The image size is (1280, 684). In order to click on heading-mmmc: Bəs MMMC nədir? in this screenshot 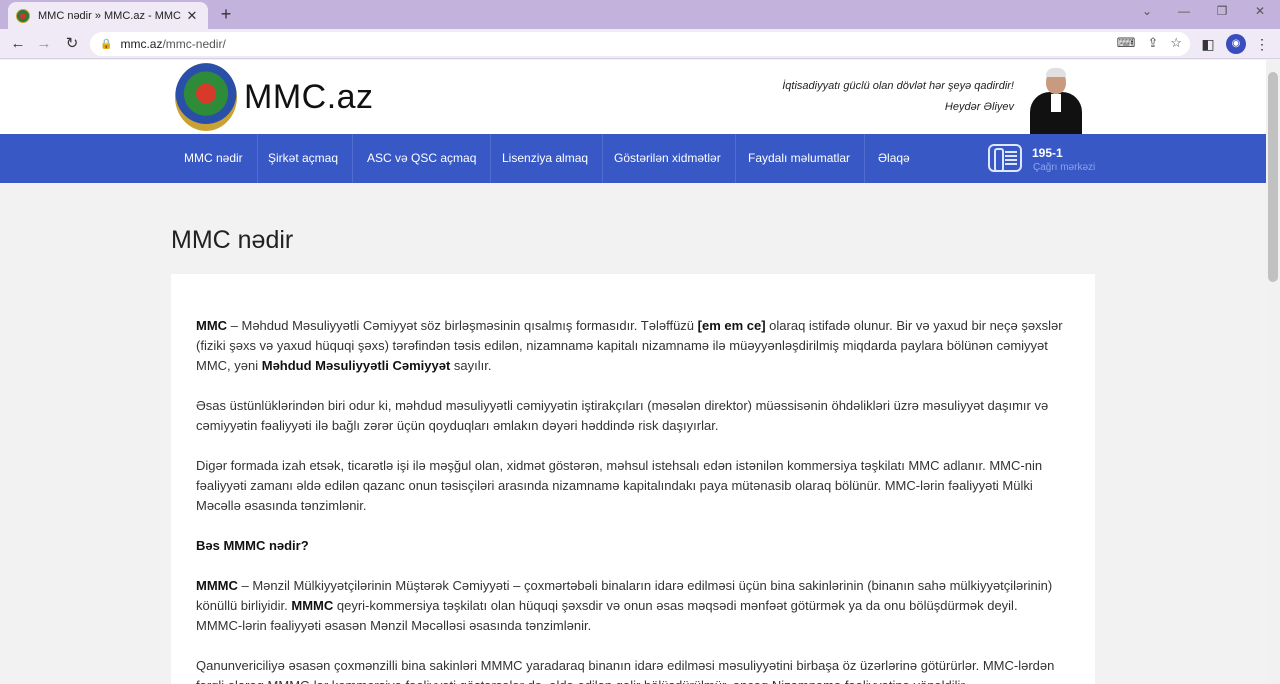, I will do `click(252, 545)`.